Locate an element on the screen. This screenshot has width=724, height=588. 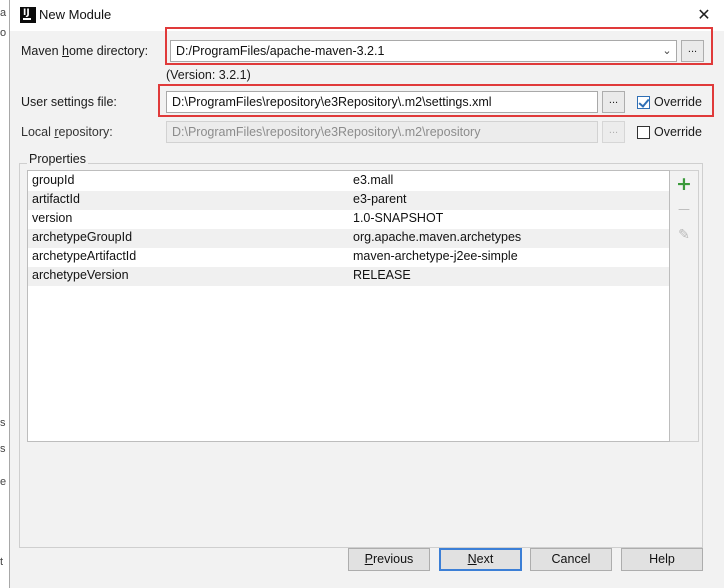
maven-home-value: D:/ProgramFiles/apache-maven-3.2.1 is located at coordinates (280, 51).